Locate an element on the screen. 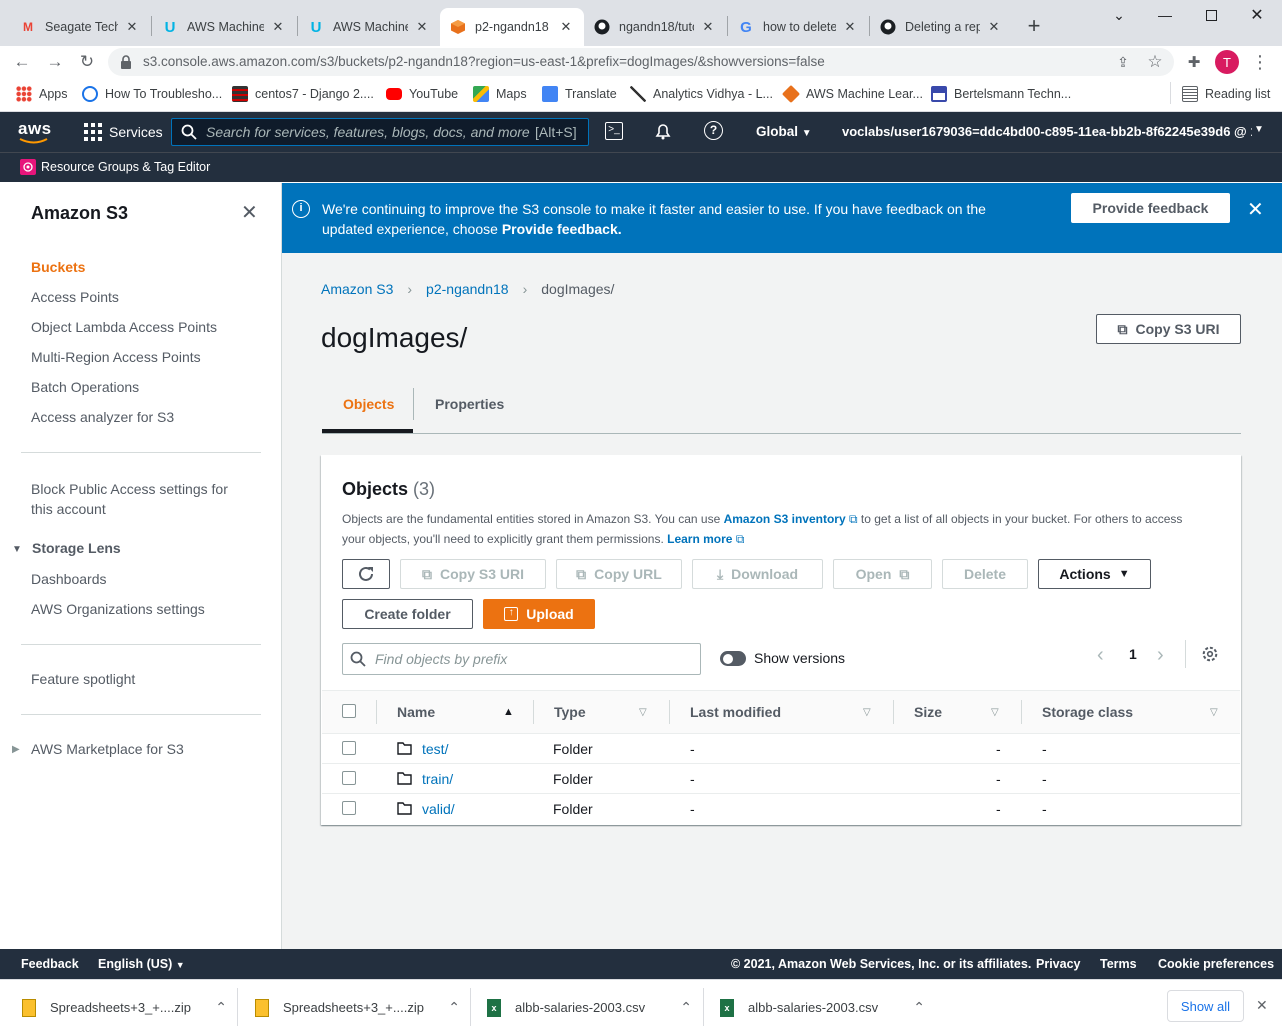 The image size is (1282, 1036). column-header-storage-class: Storage class is located at coordinates (1087, 712).